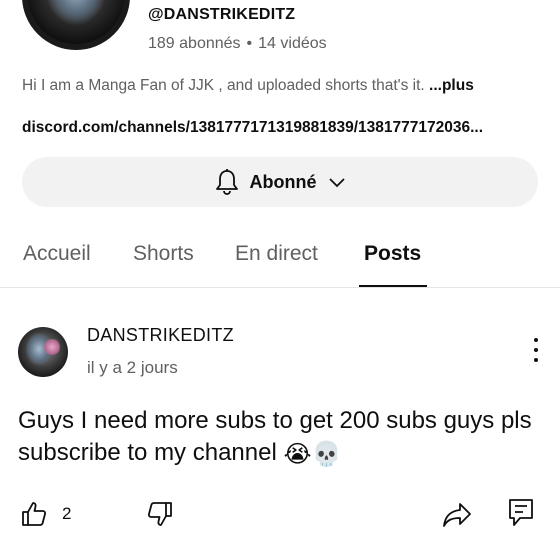 The image size is (560, 560). What do you see at coordinates (227, 182) in the screenshot?
I see `bell-icon` at bounding box center [227, 182].